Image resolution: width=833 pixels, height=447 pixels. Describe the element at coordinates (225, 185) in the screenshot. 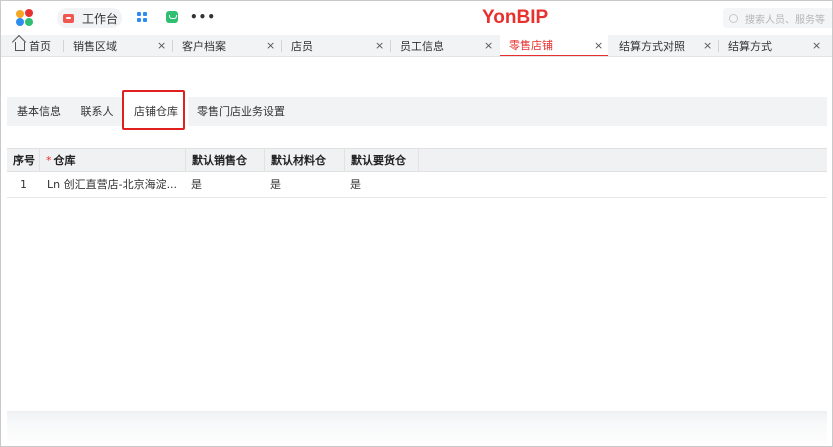

I see `cell-default-sales: 是` at that location.